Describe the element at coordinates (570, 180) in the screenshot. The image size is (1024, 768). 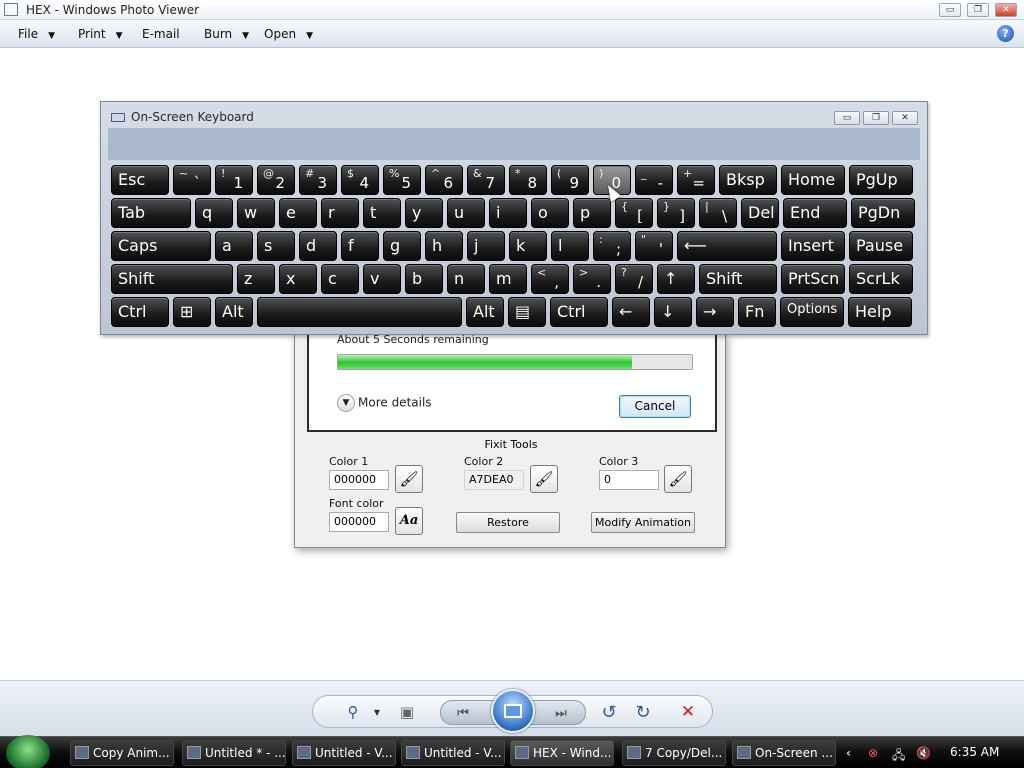
I see `key-9: (9` at that location.